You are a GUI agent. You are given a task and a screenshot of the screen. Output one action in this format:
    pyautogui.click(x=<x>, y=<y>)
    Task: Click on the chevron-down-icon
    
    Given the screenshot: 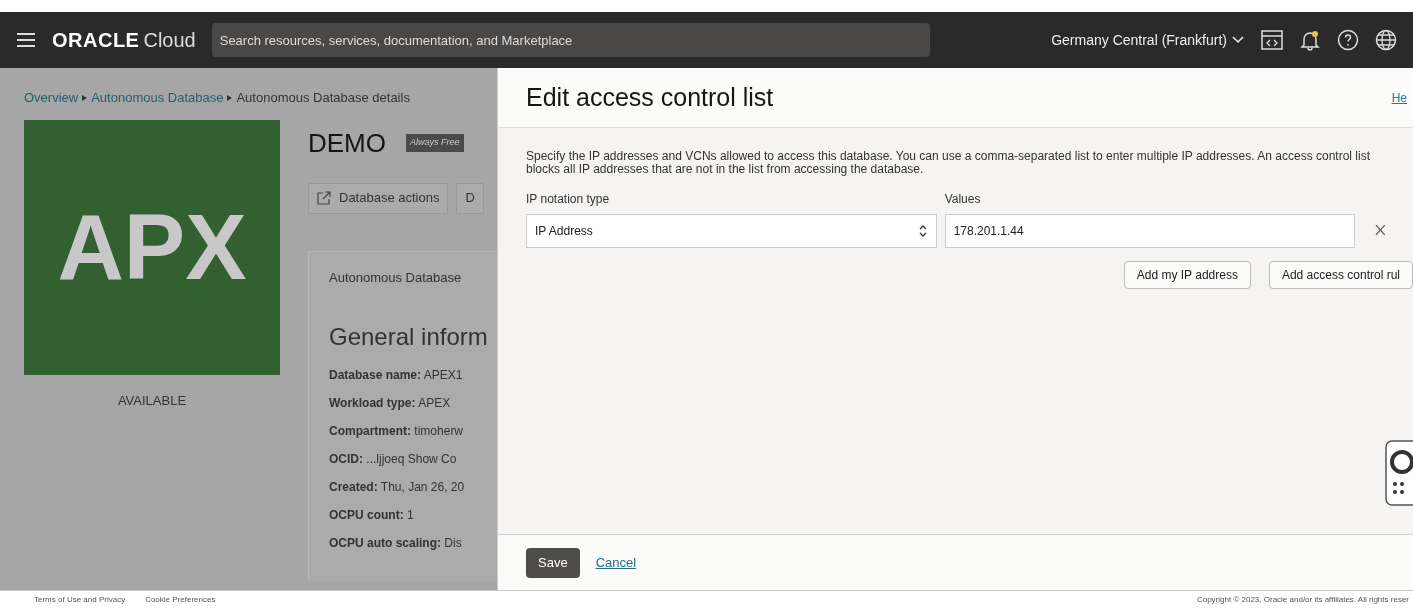 What is the action you would take?
    pyautogui.click(x=1238, y=40)
    